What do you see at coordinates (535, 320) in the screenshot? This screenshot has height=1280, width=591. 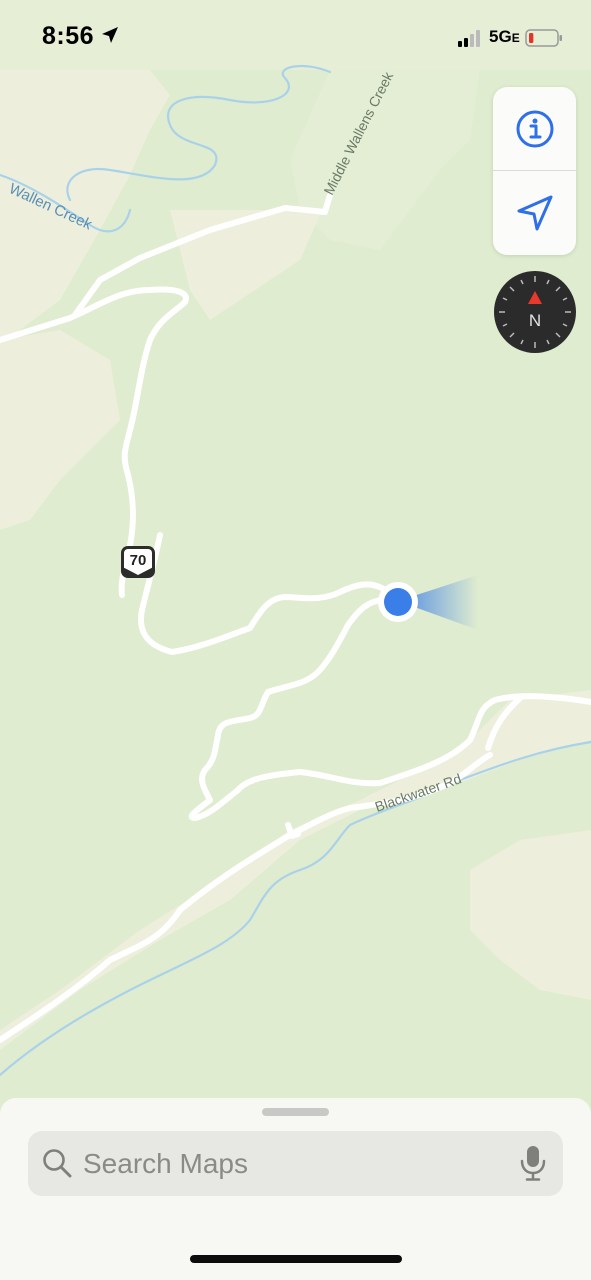 I see `compass-north-label: N` at bounding box center [535, 320].